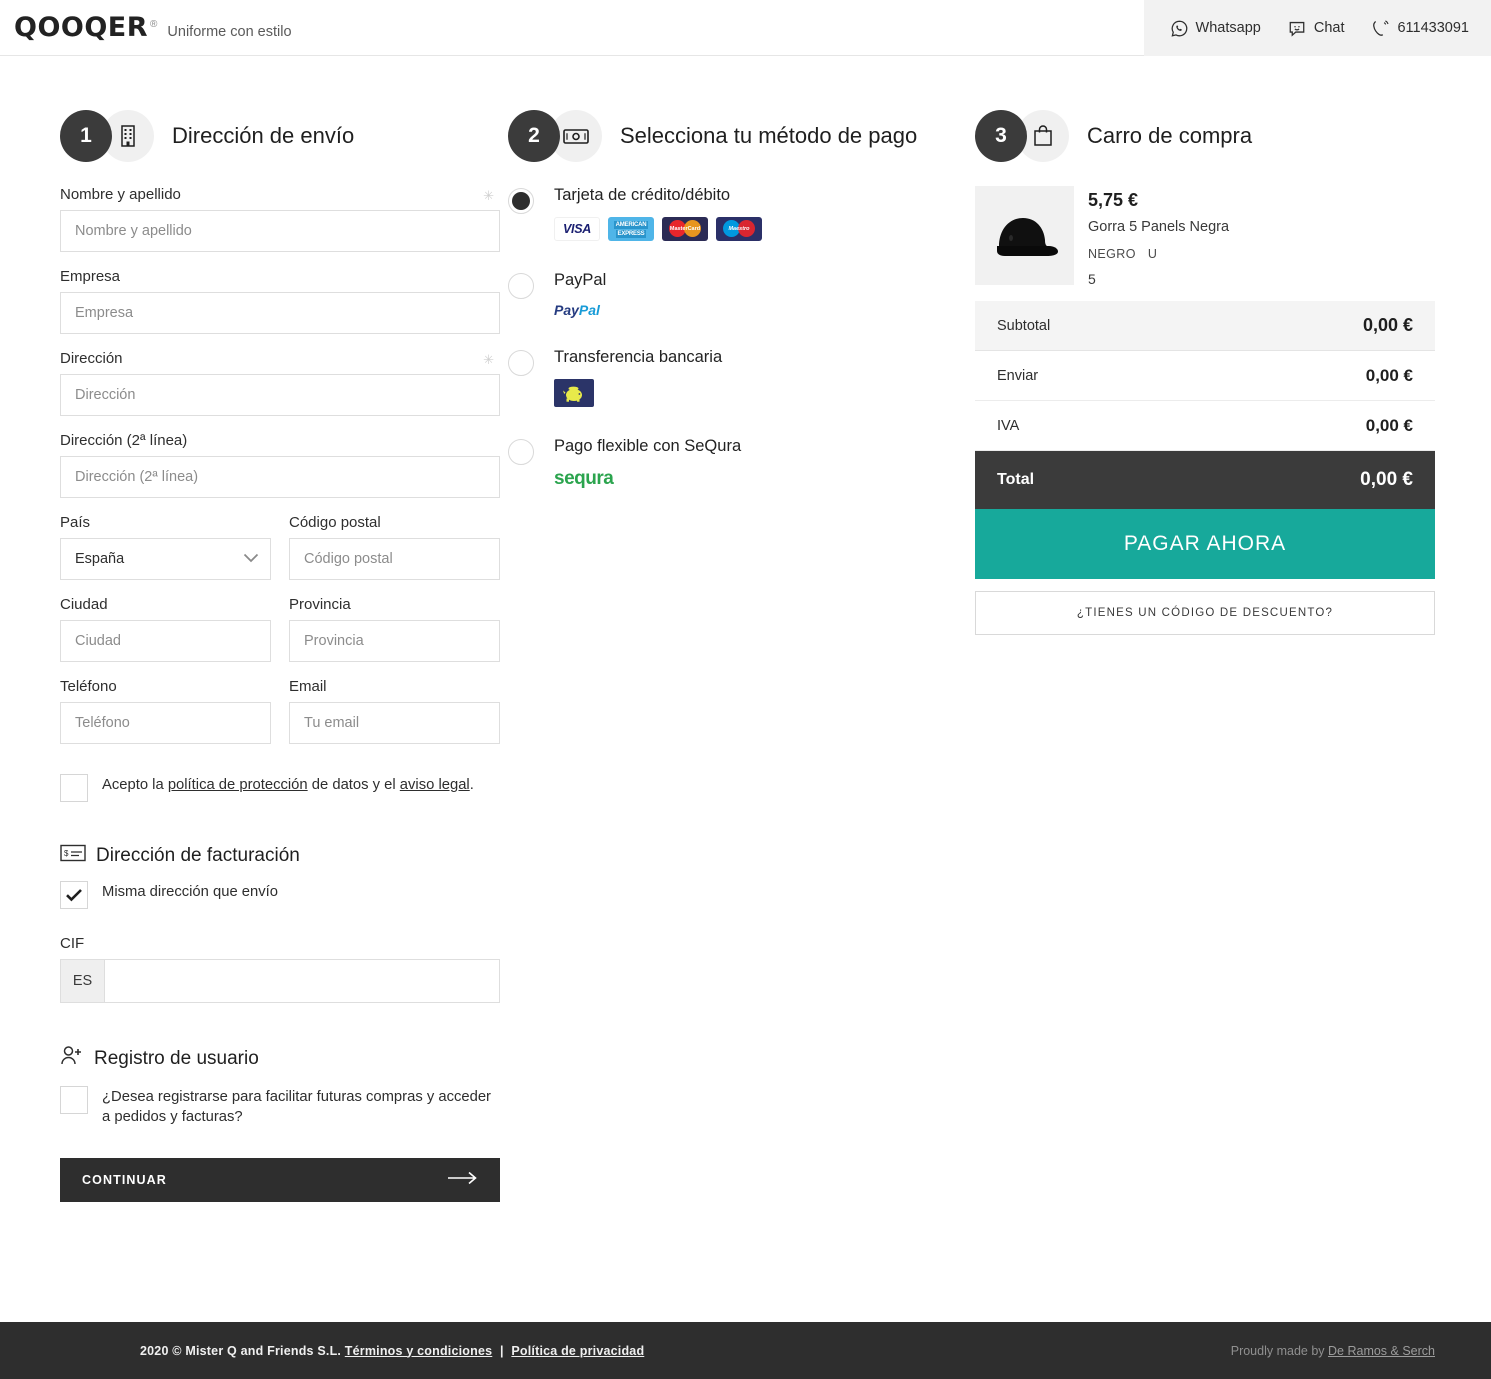 This screenshot has width=1491, height=1379. Describe the element at coordinates (280, 637) in the screenshot. I see `row-city-province: Ciudad Provincia` at that location.